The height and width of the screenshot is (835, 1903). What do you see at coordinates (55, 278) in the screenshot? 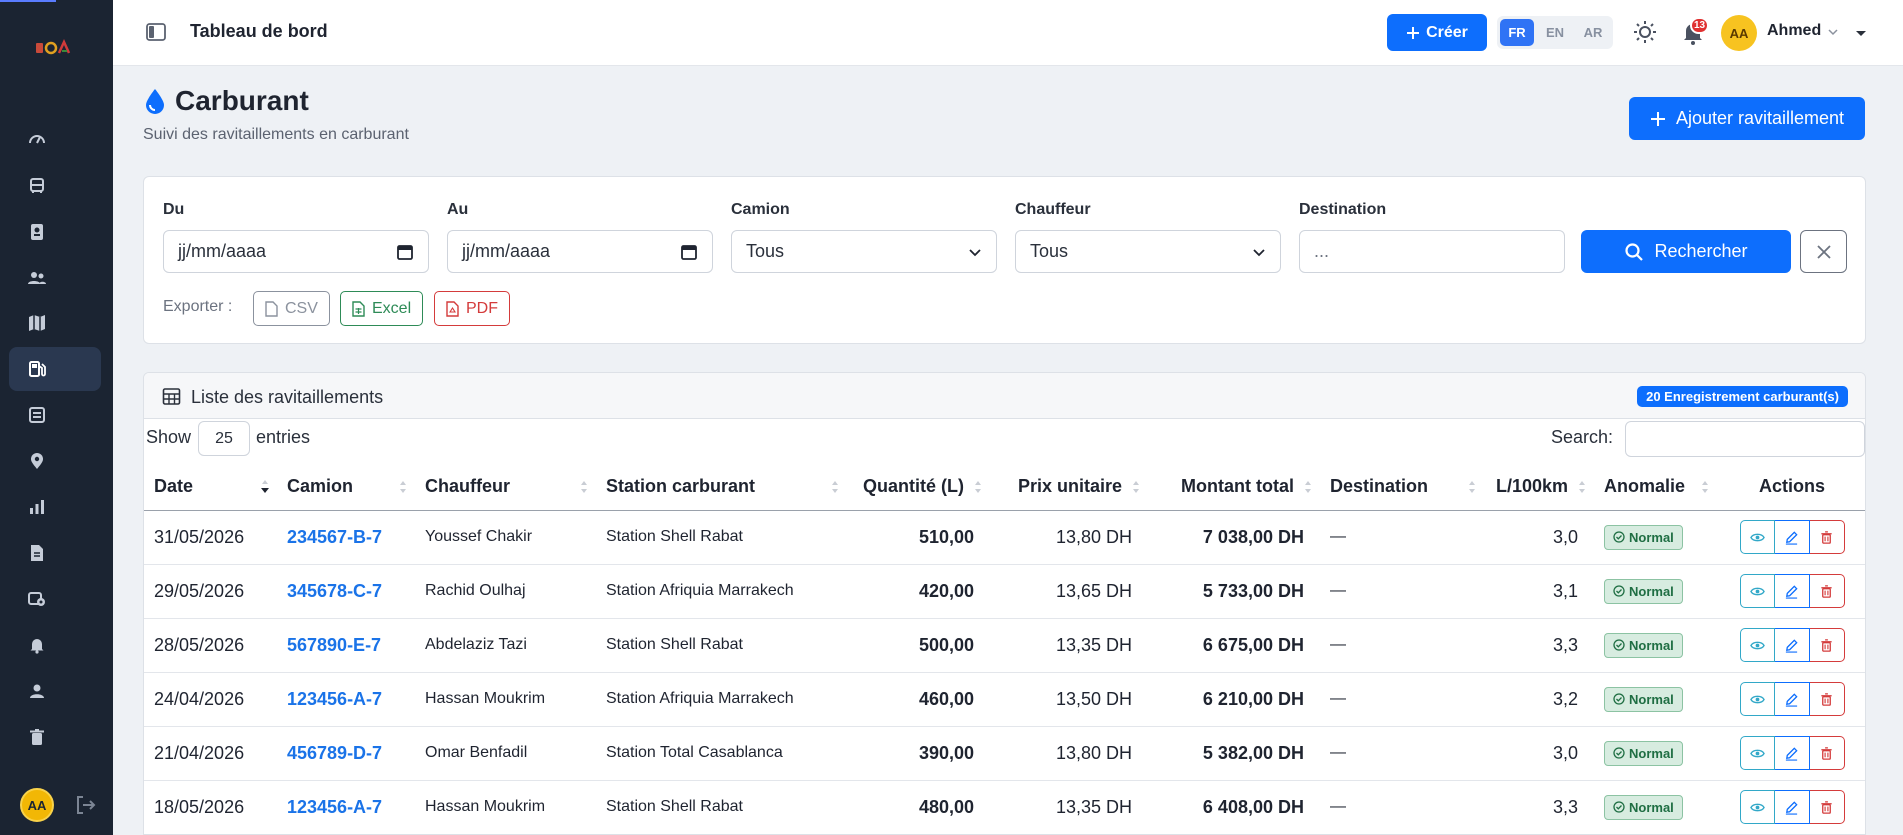
I see `sidebar-item-users` at bounding box center [55, 278].